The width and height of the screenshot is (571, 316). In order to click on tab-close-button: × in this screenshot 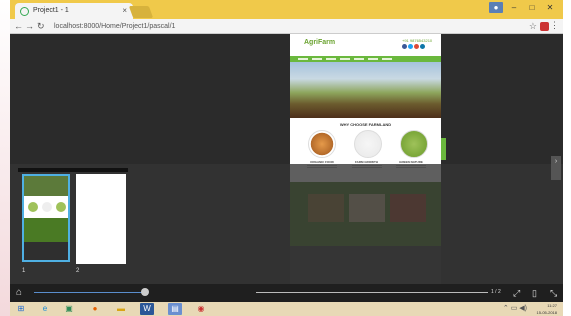, I will do `click(124, 10)`.